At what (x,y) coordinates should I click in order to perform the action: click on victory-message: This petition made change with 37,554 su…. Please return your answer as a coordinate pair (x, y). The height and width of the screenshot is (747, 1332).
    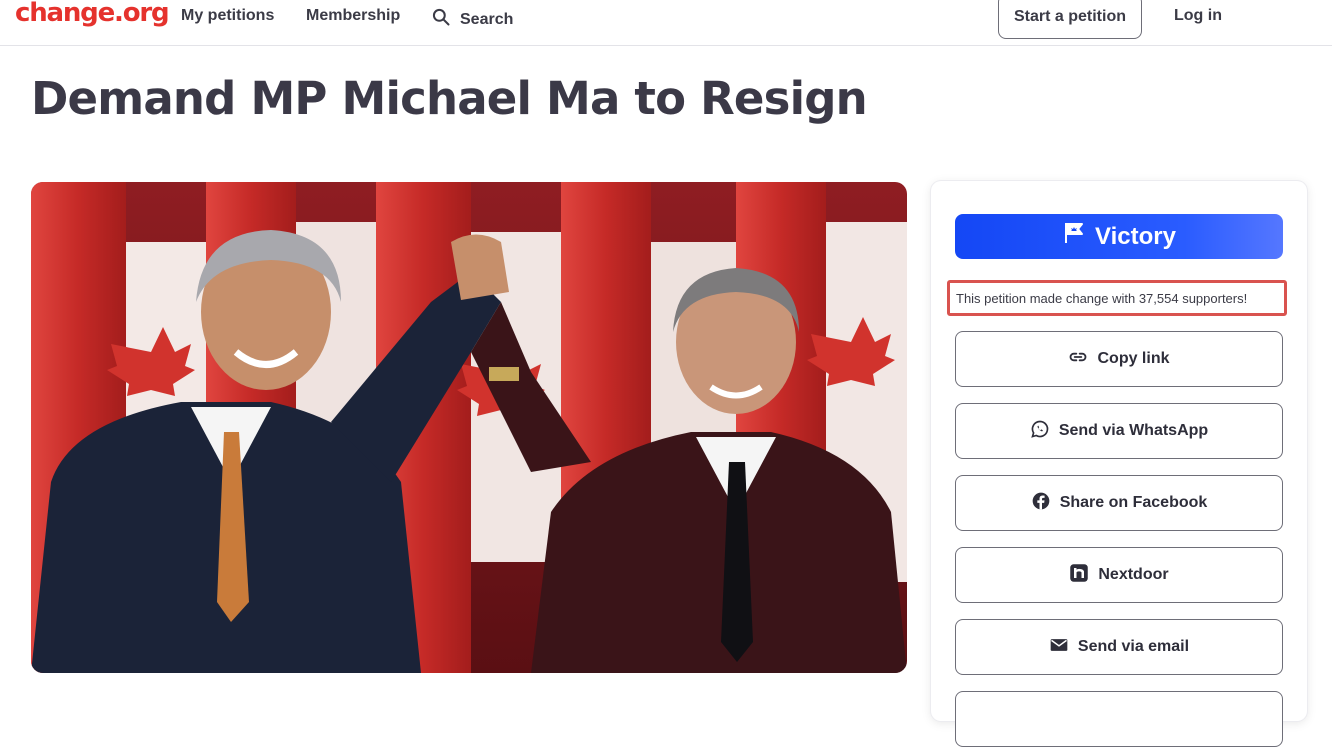
    Looking at the image, I should click on (1117, 298).